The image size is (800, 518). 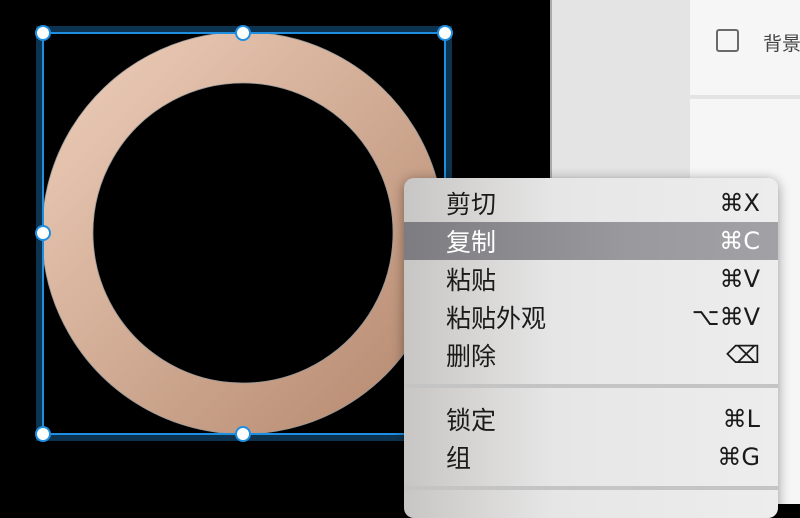 I want to click on resize-handle-top-left, so click(x=43, y=33).